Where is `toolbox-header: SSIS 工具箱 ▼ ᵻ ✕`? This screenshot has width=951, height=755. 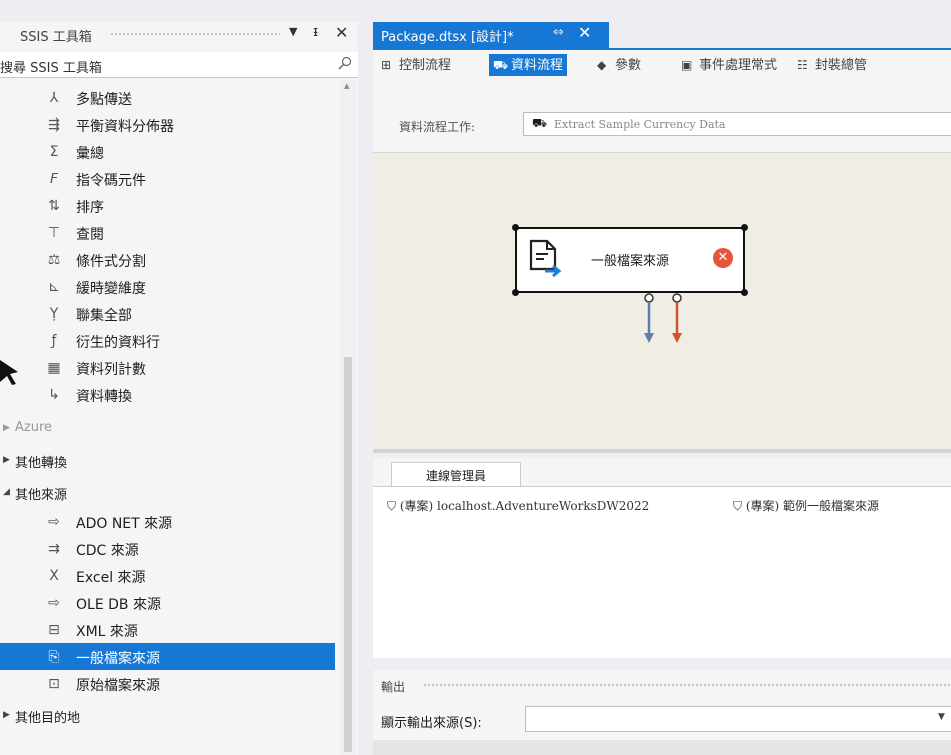 toolbox-header: SSIS 工具箱 ▼ ᵻ ✕ is located at coordinates (179, 34).